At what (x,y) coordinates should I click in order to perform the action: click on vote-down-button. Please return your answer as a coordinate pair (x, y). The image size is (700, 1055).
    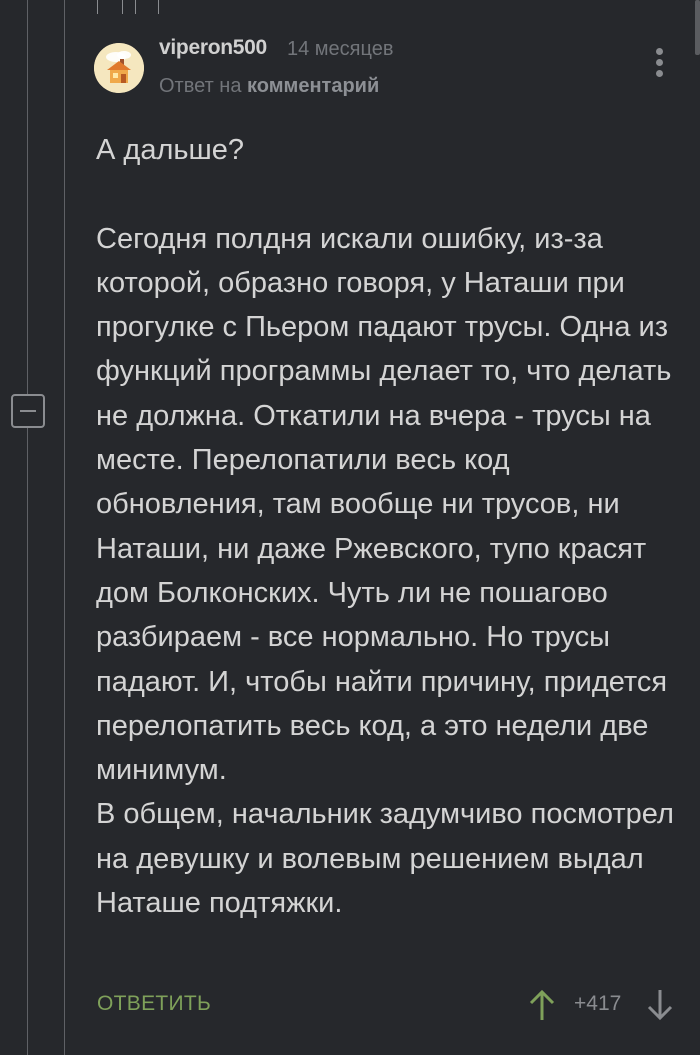
    Looking at the image, I should click on (660, 1005).